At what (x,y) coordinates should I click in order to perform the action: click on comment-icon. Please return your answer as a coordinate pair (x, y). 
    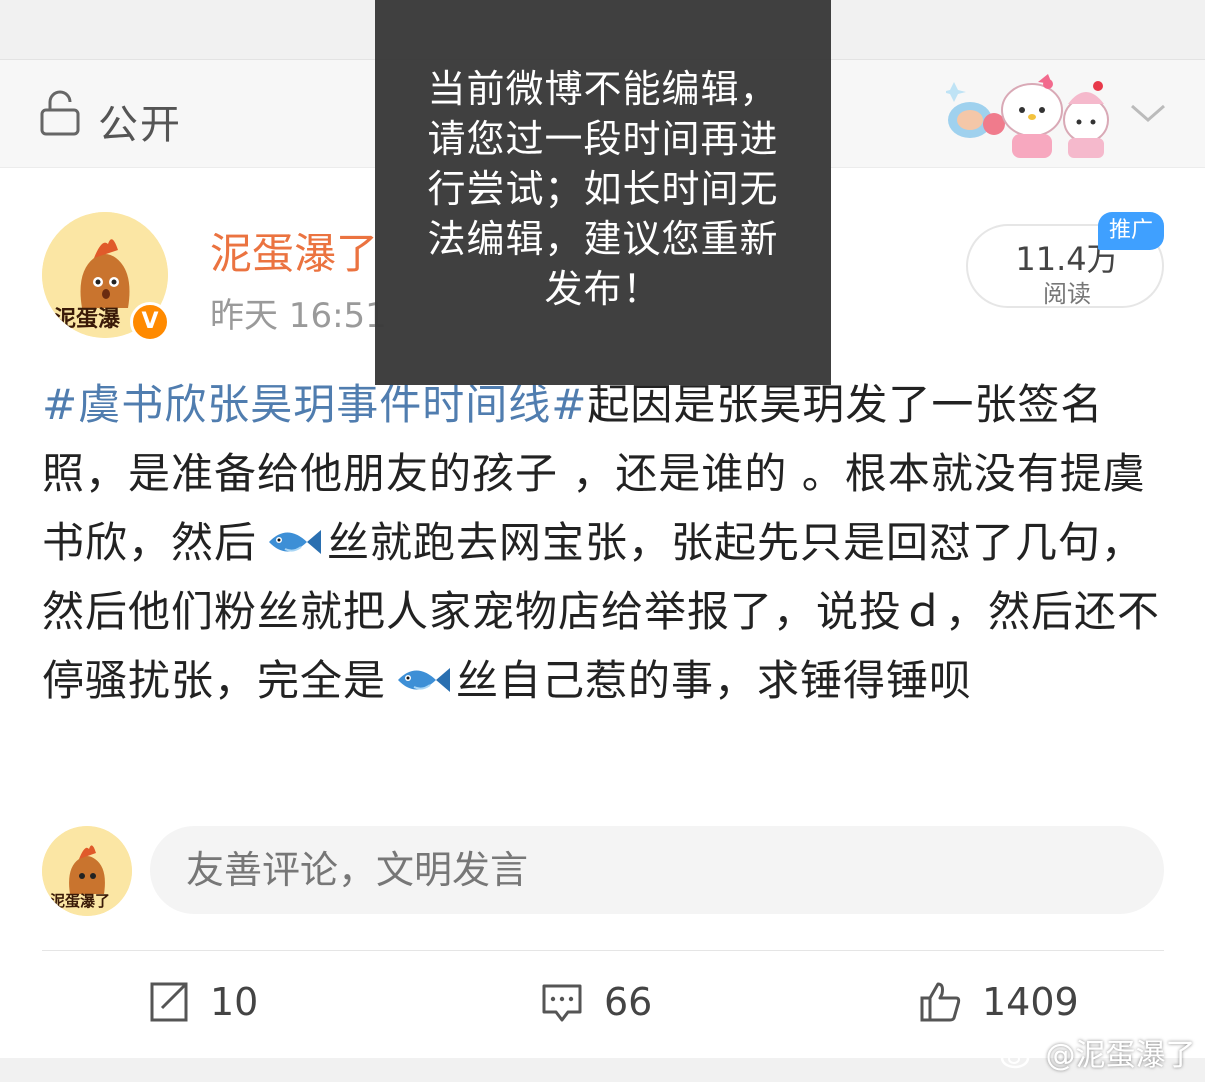
    Looking at the image, I should click on (562, 1003).